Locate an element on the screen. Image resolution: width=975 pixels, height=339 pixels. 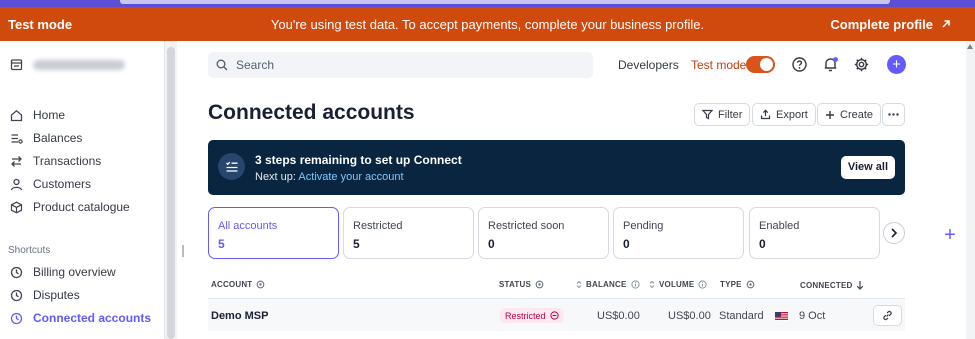
sidebar-item-label: Connected accounts is located at coordinates (92, 318).